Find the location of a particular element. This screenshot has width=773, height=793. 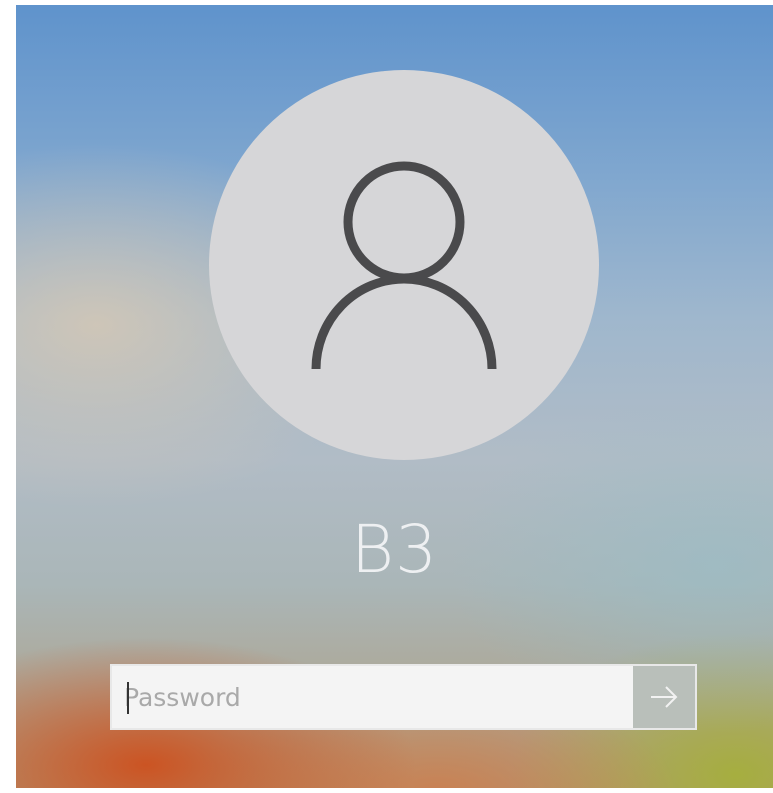

text-cursor is located at coordinates (128, 698).